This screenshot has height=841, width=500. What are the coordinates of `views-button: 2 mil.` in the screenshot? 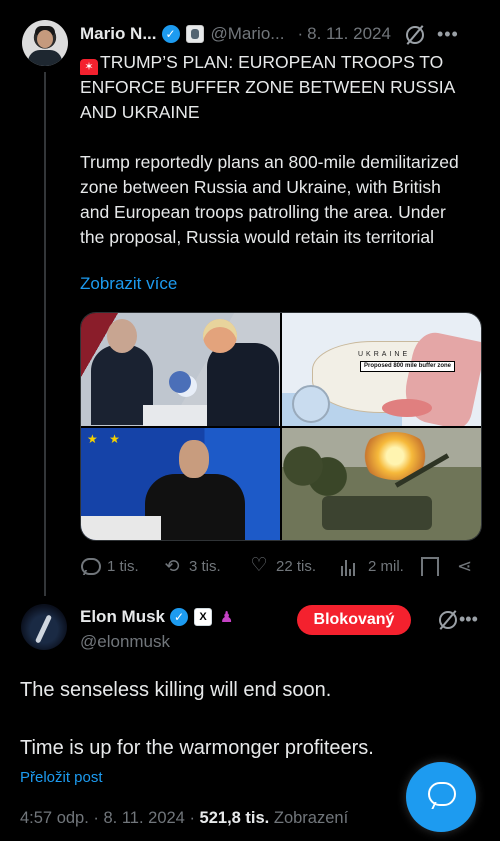 It's located at (381, 566).